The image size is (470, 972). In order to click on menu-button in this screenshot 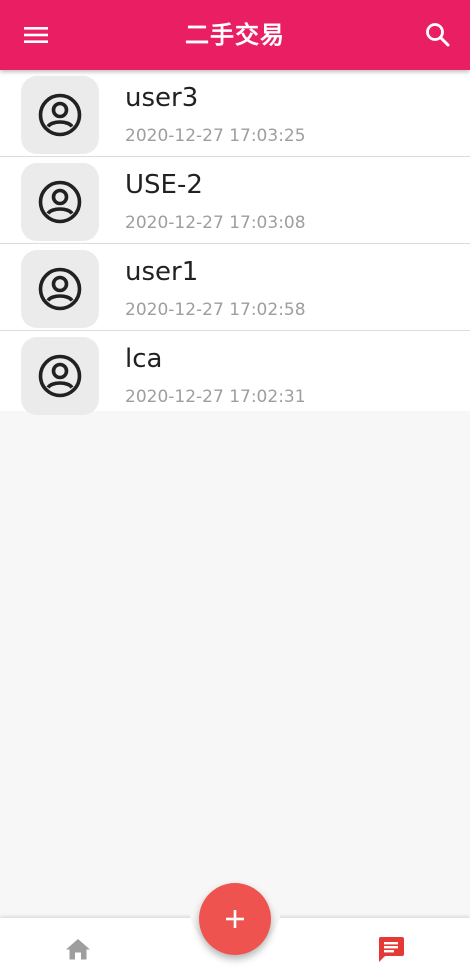, I will do `click(36, 35)`.